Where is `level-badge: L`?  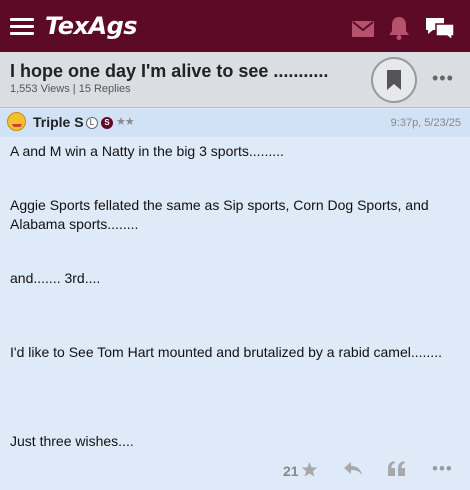 level-badge: L is located at coordinates (92, 123).